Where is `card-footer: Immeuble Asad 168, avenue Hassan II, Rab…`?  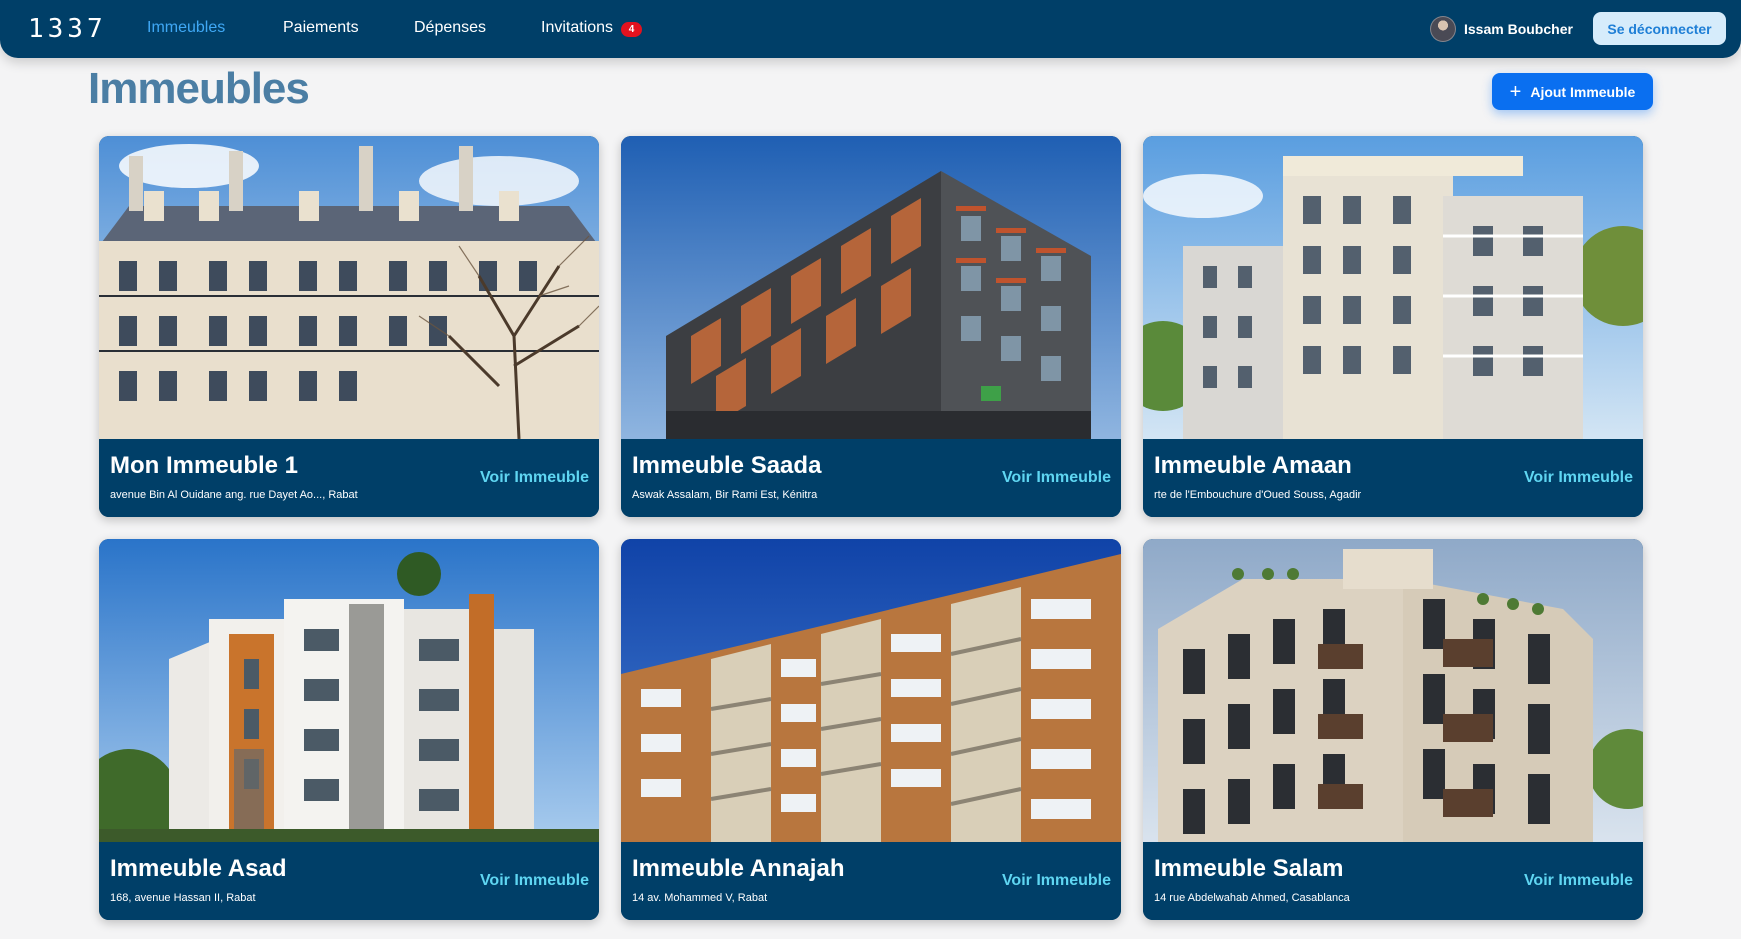 card-footer: Immeuble Asad 168, avenue Hassan II, Rab… is located at coordinates (349, 881).